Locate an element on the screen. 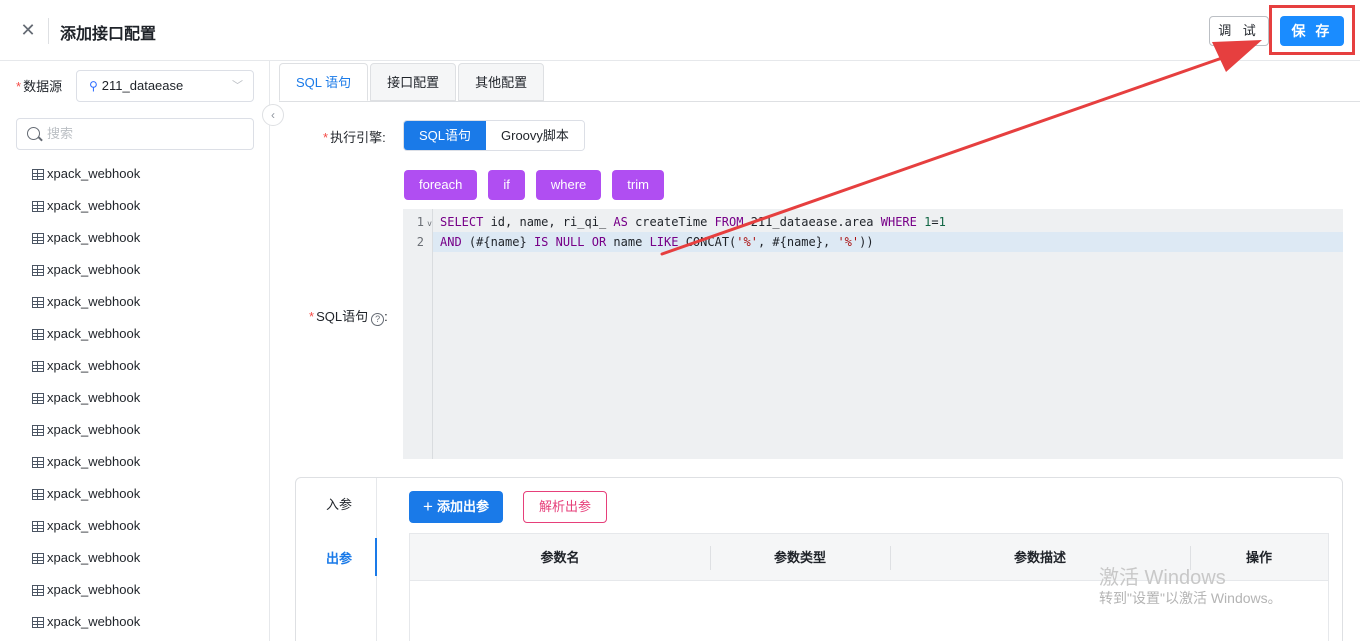 The width and height of the screenshot is (1360, 641). tab-input-params: 入参 is located at coordinates (339, 503).